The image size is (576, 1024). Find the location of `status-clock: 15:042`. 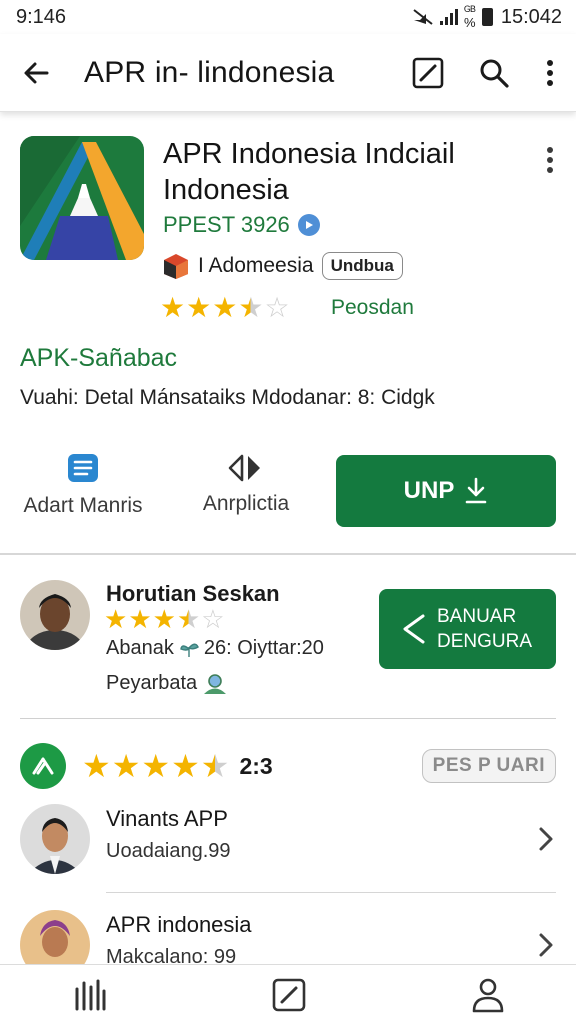

status-clock: 15:042 is located at coordinates (531, 16).